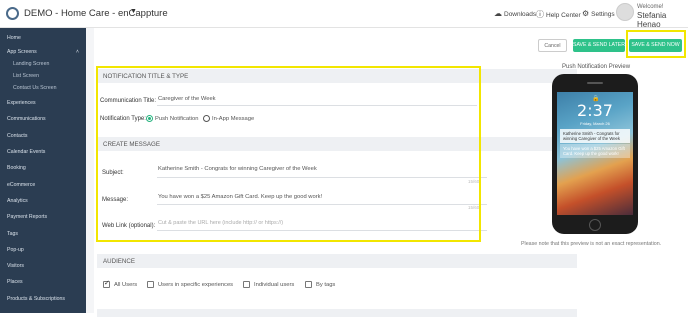 This screenshot has height=317, width=688. I want to click on all-users-label: All Users, so click(125, 285).